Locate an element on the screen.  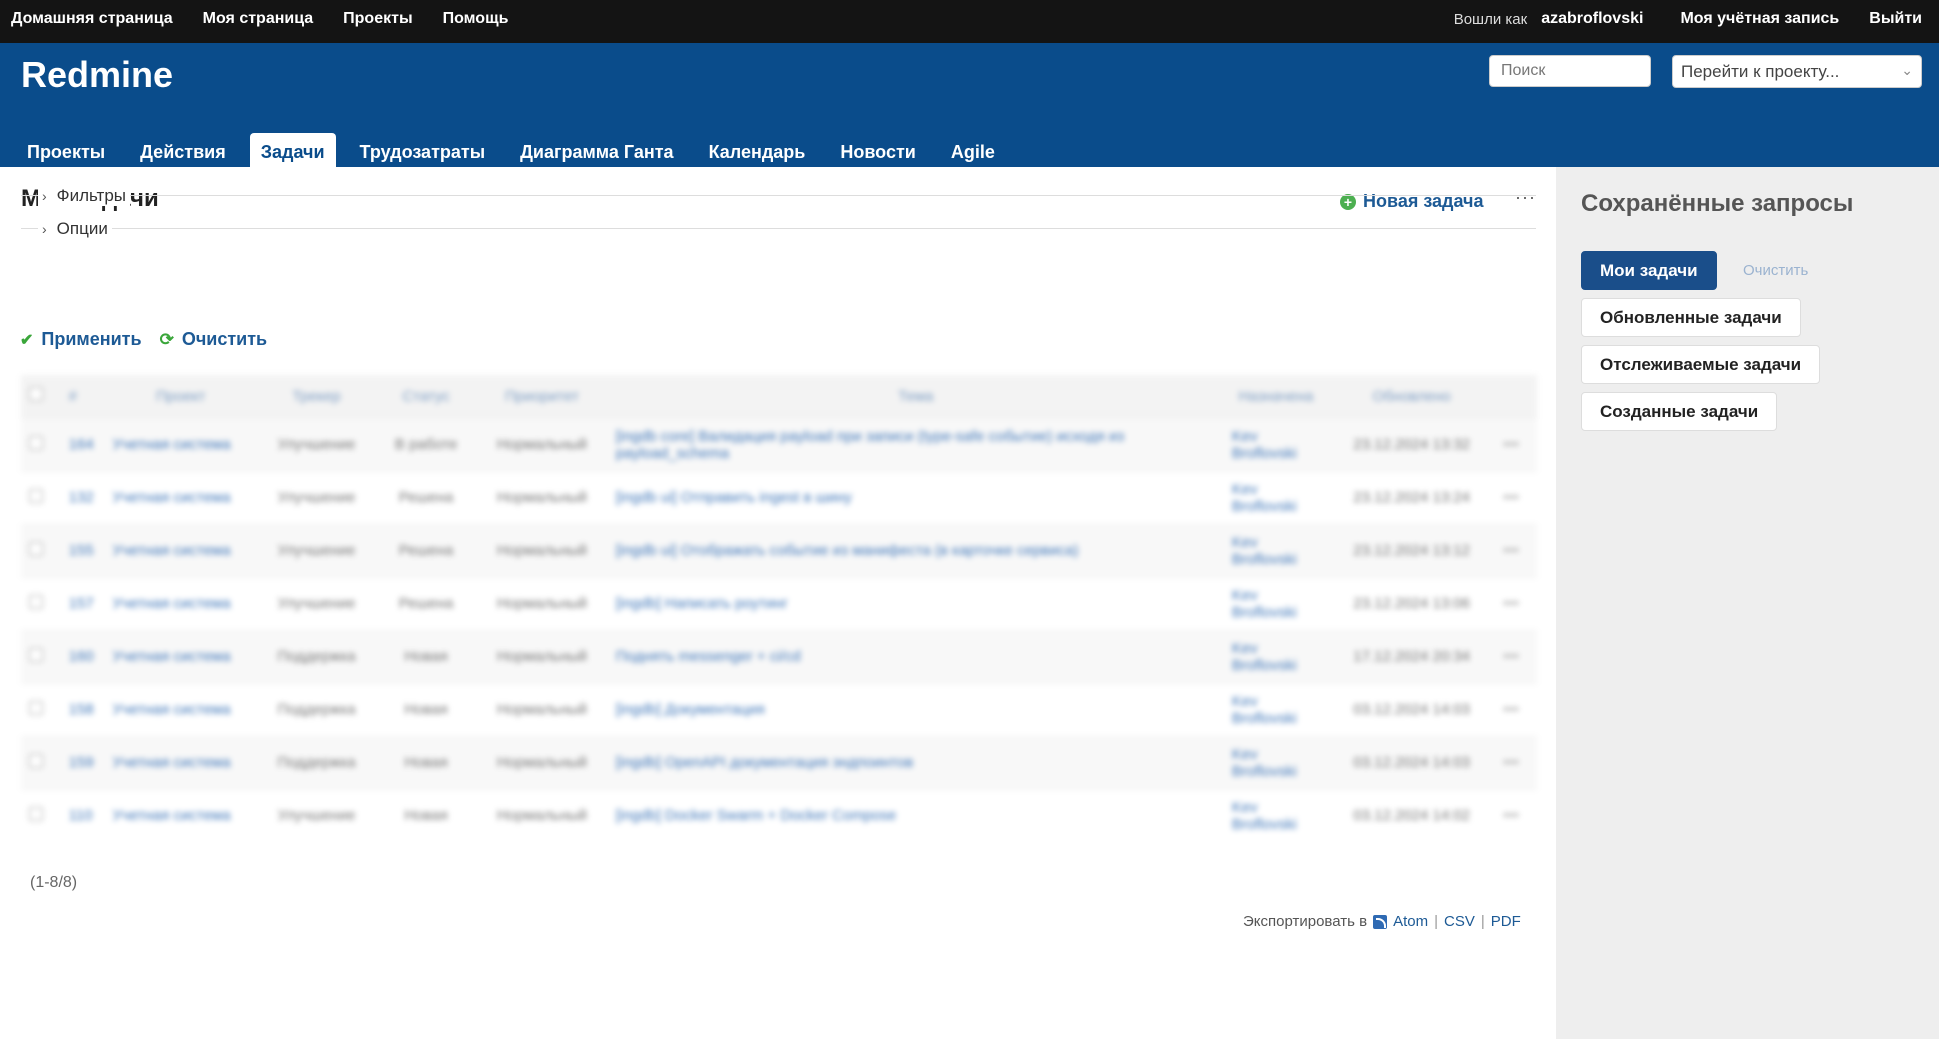
column-header-status: Статус is located at coordinates (426, 396).